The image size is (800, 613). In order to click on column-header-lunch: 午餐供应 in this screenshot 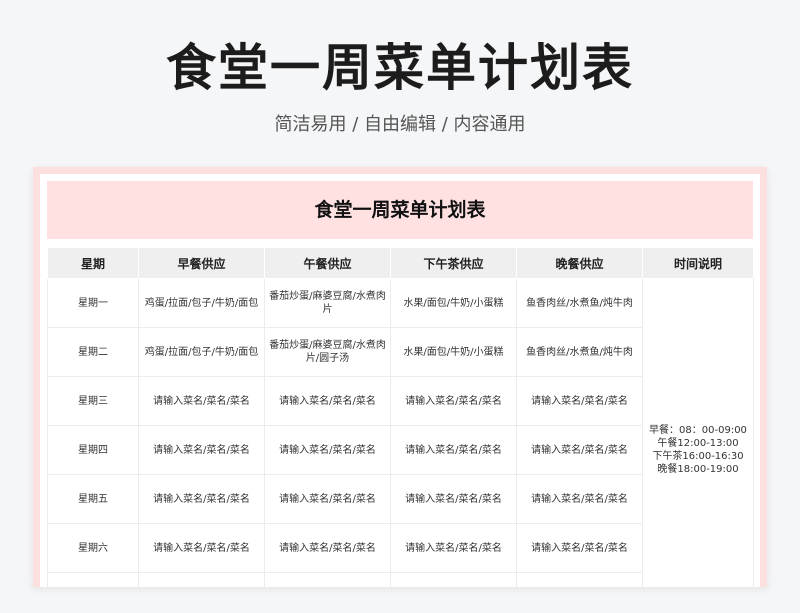, I will do `click(327, 263)`.